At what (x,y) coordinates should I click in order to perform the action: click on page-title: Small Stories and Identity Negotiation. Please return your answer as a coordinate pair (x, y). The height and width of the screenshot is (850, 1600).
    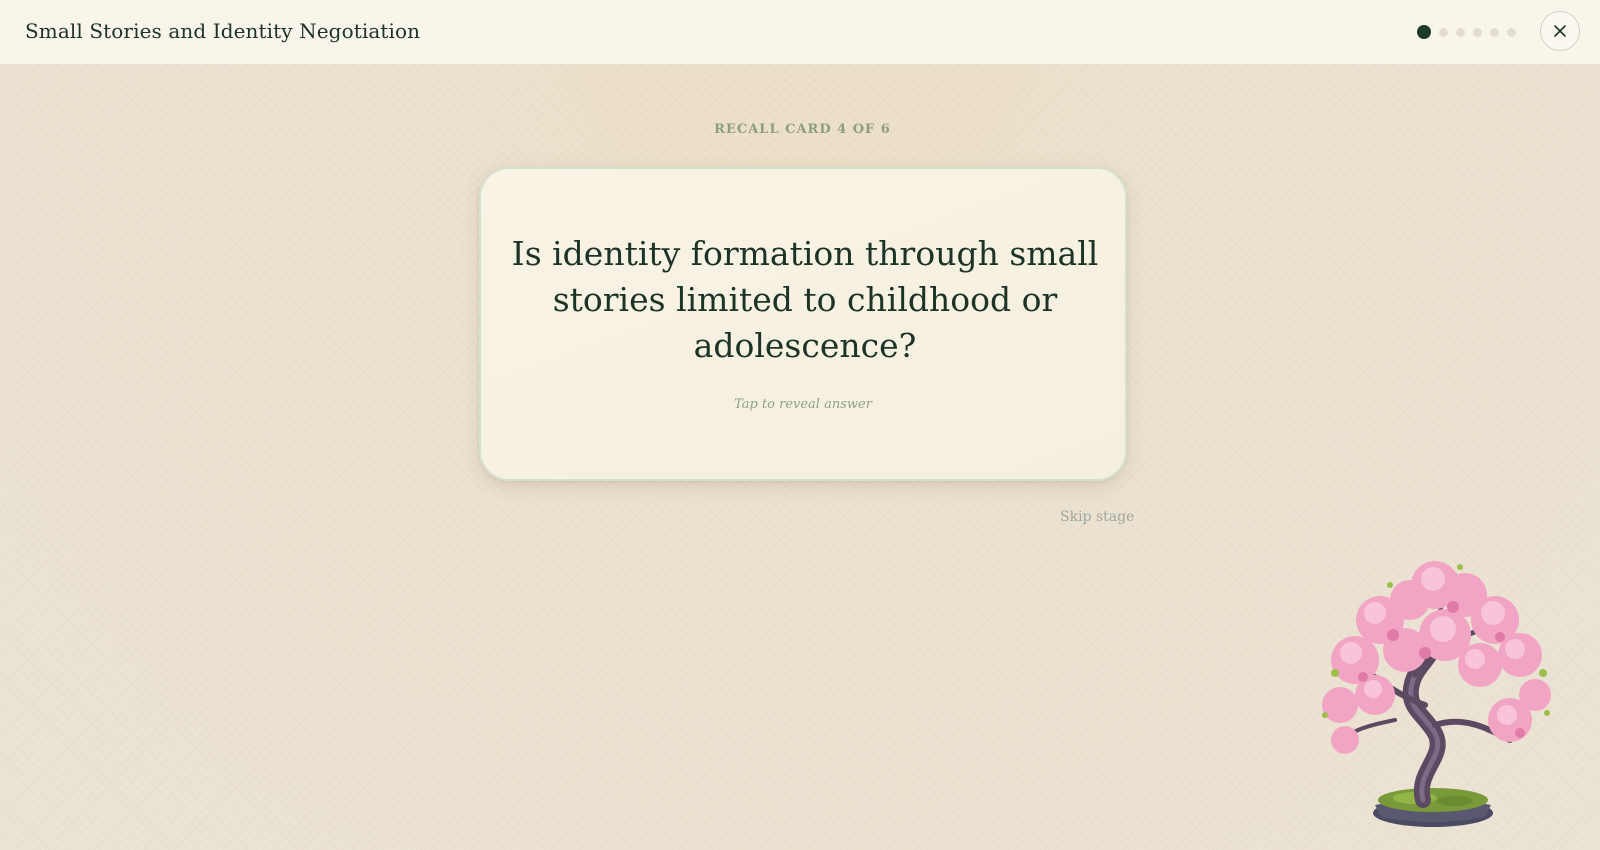
    Looking at the image, I should click on (223, 31).